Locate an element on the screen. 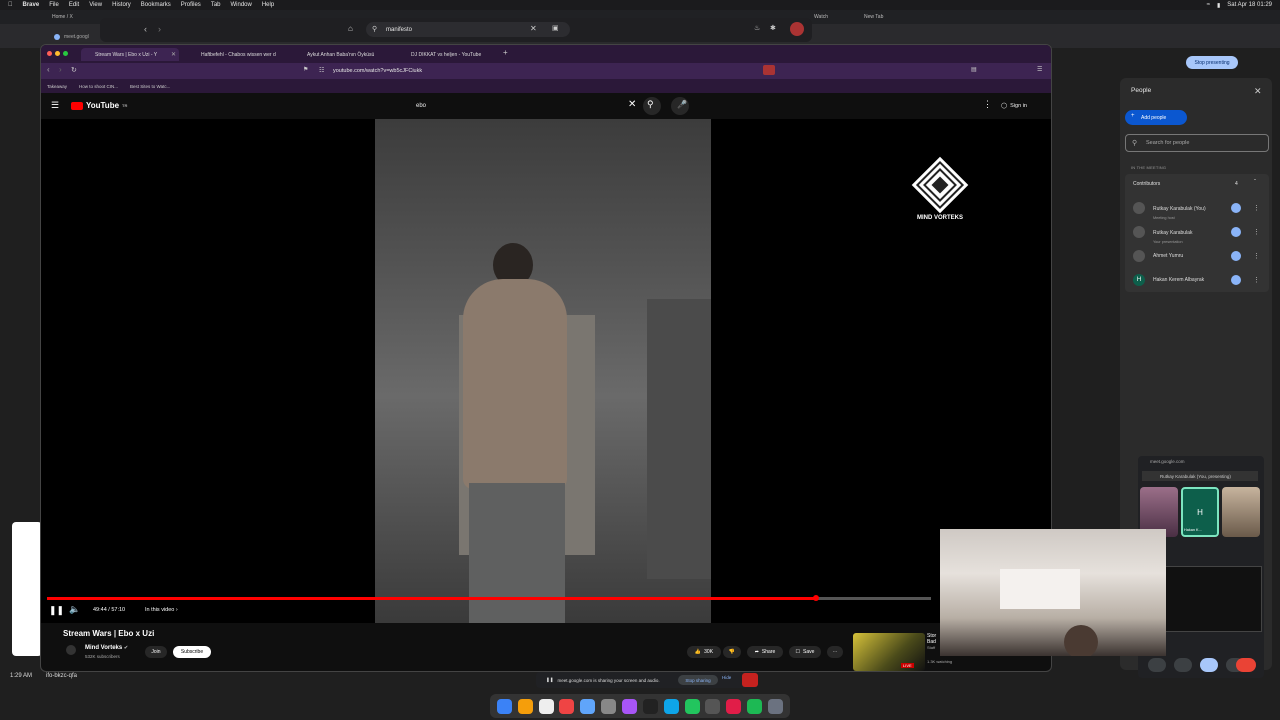 The image size is (1280, 720). bell-icon: ♨ is located at coordinates (757, 28).